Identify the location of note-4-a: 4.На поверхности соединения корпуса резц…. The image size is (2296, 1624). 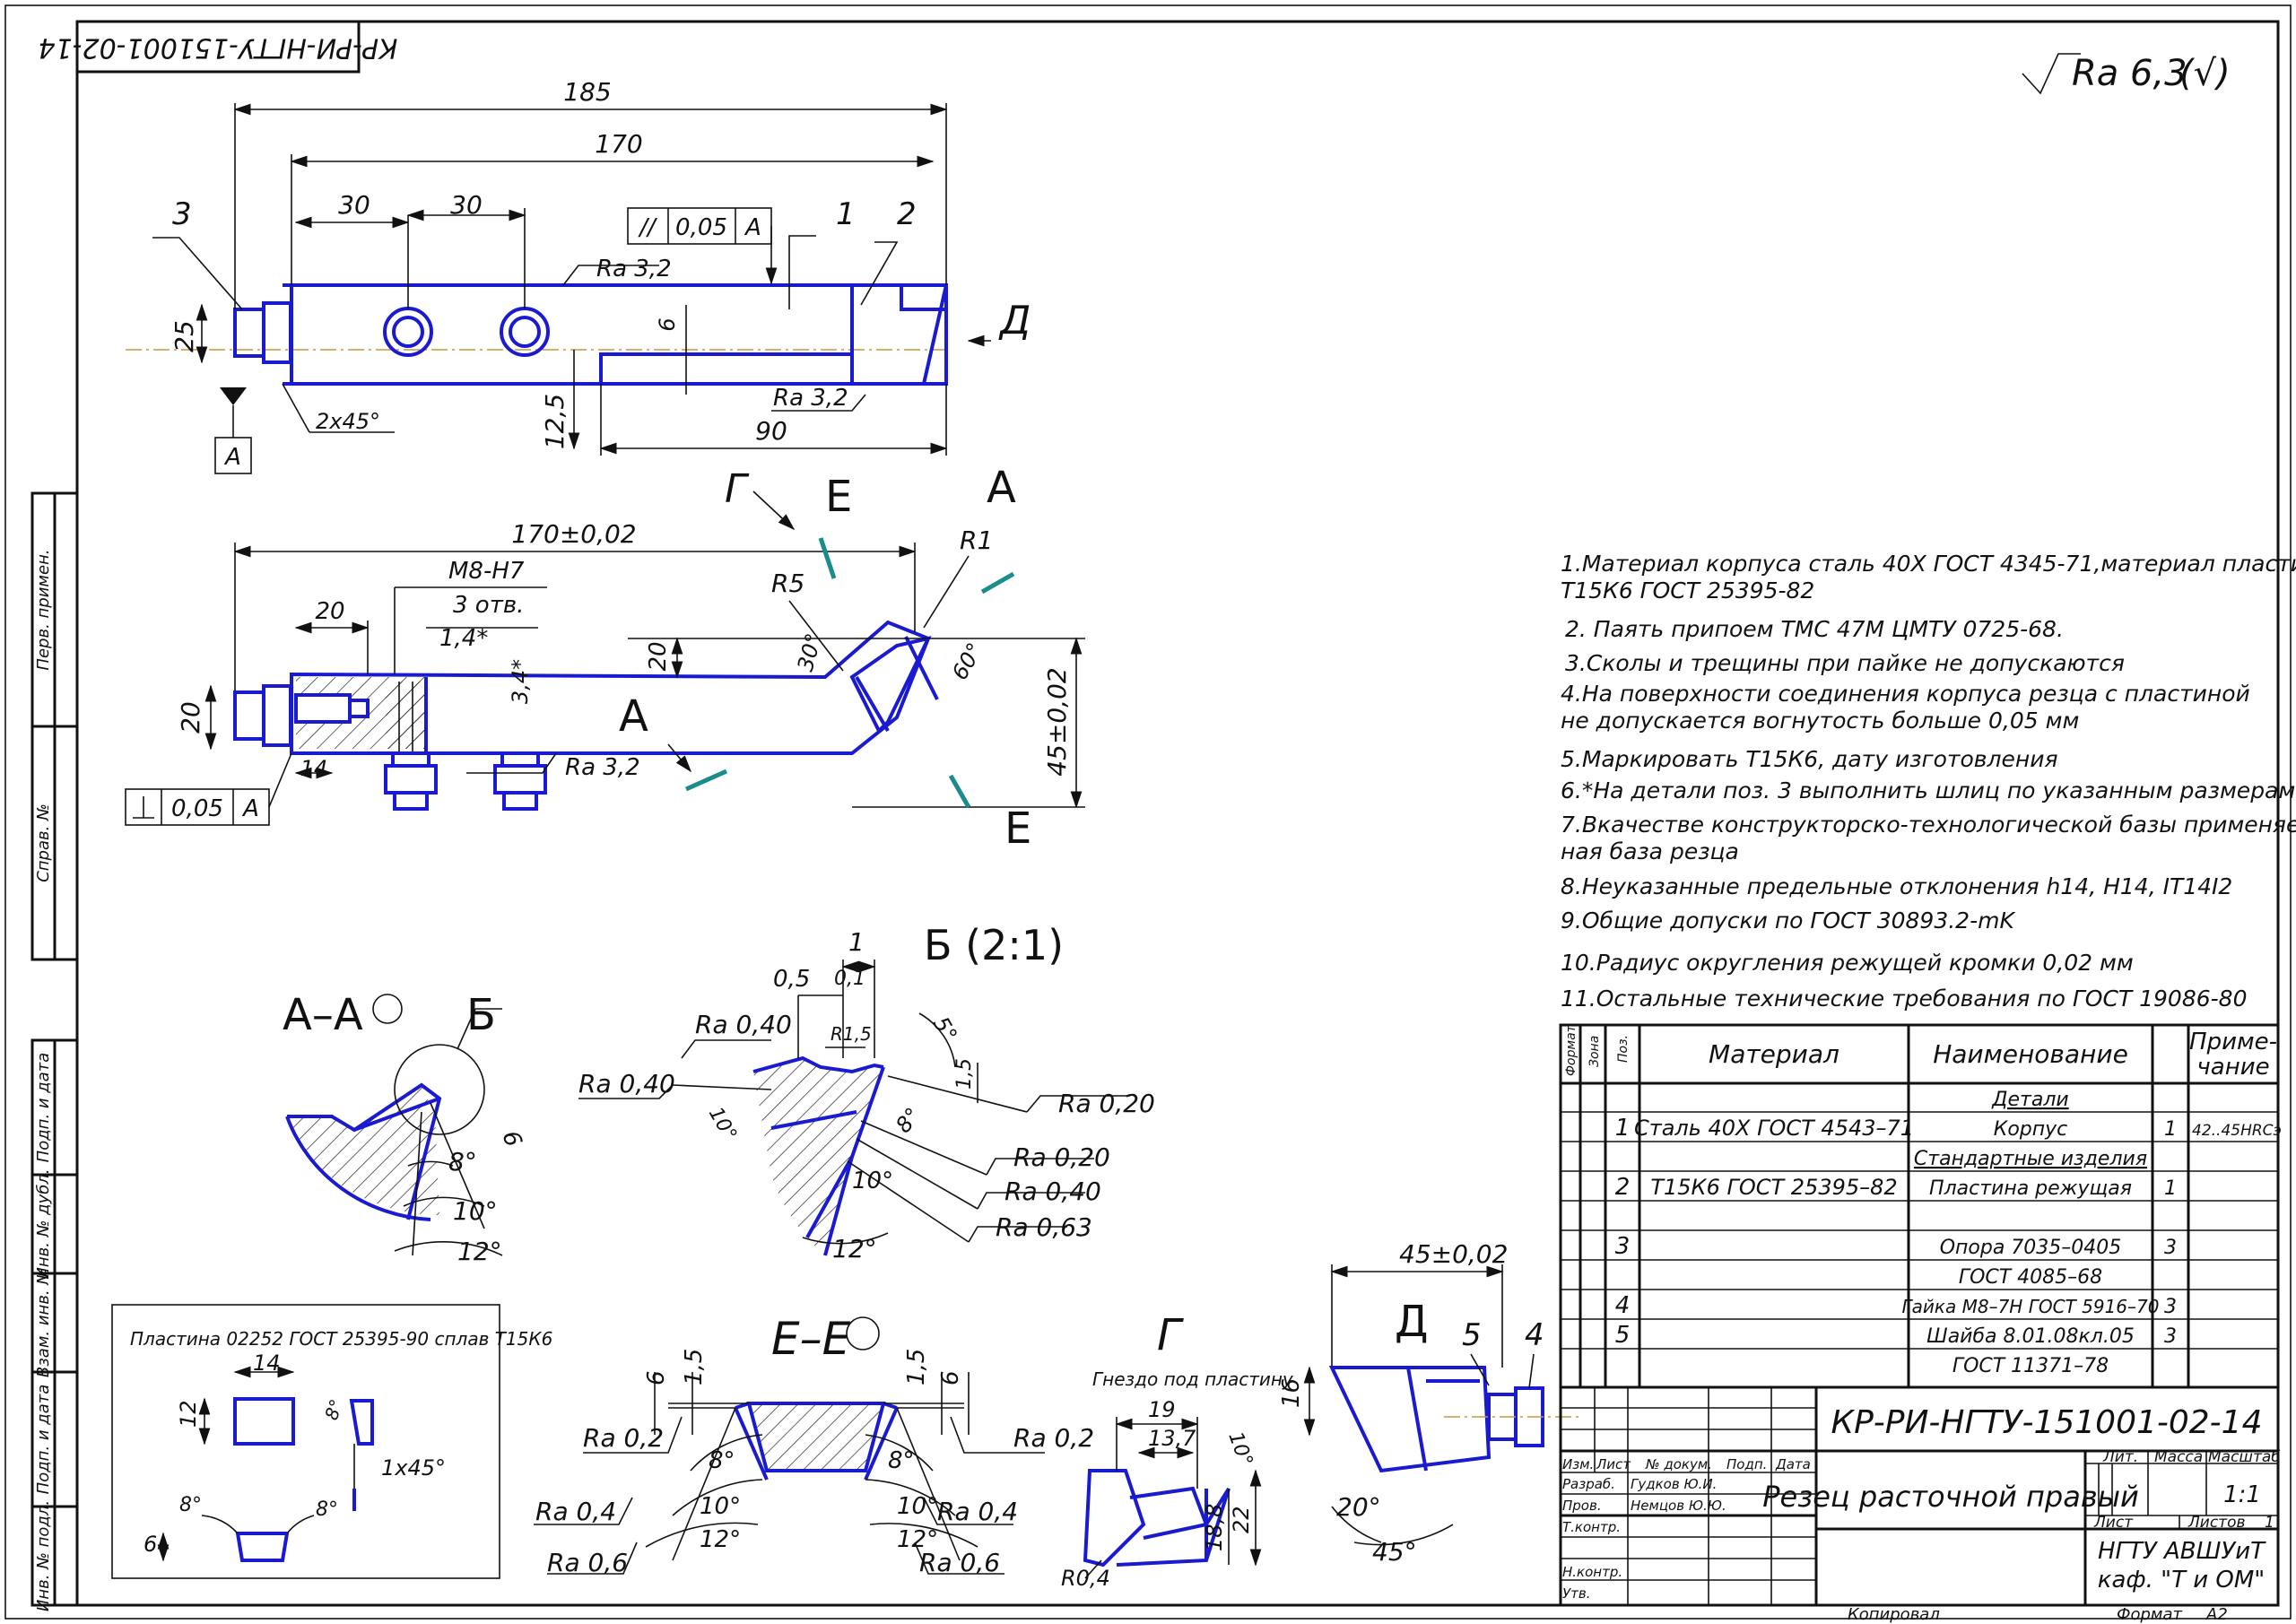
(1905, 694).